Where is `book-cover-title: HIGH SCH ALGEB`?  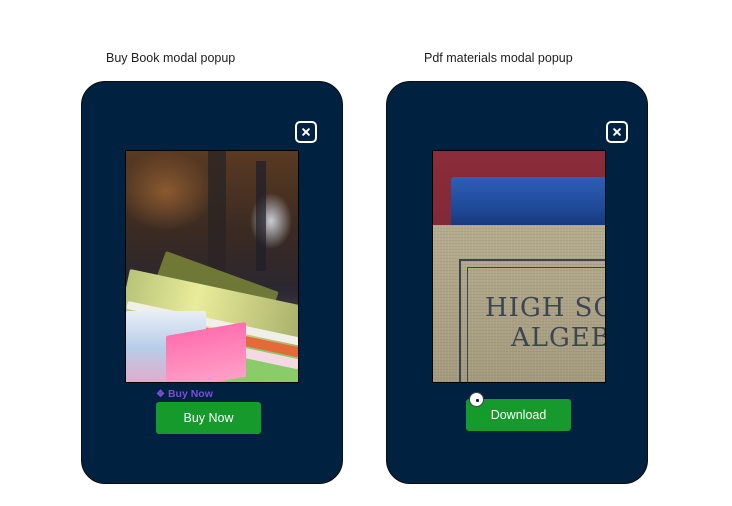 book-cover-title: HIGH SCH ALGEB is located at coordinates (545, 323).